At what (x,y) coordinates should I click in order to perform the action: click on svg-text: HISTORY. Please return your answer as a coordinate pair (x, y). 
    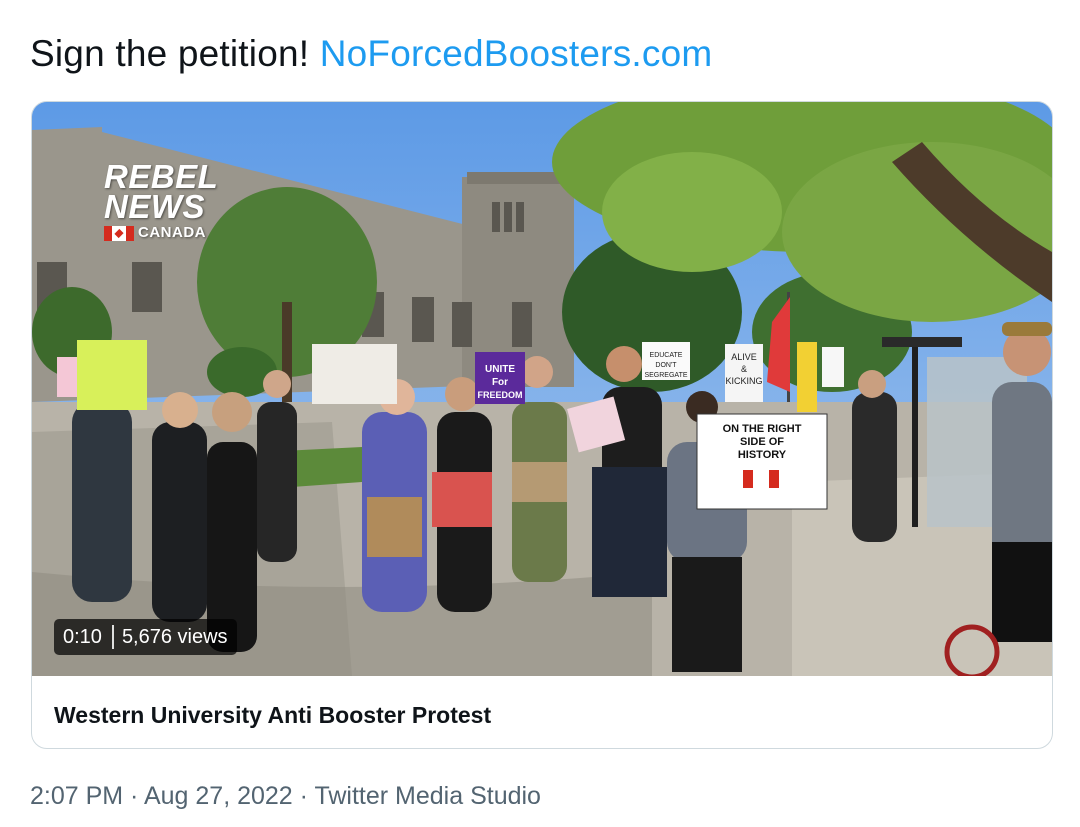
    Looking at the image, I should click on (762, 455).